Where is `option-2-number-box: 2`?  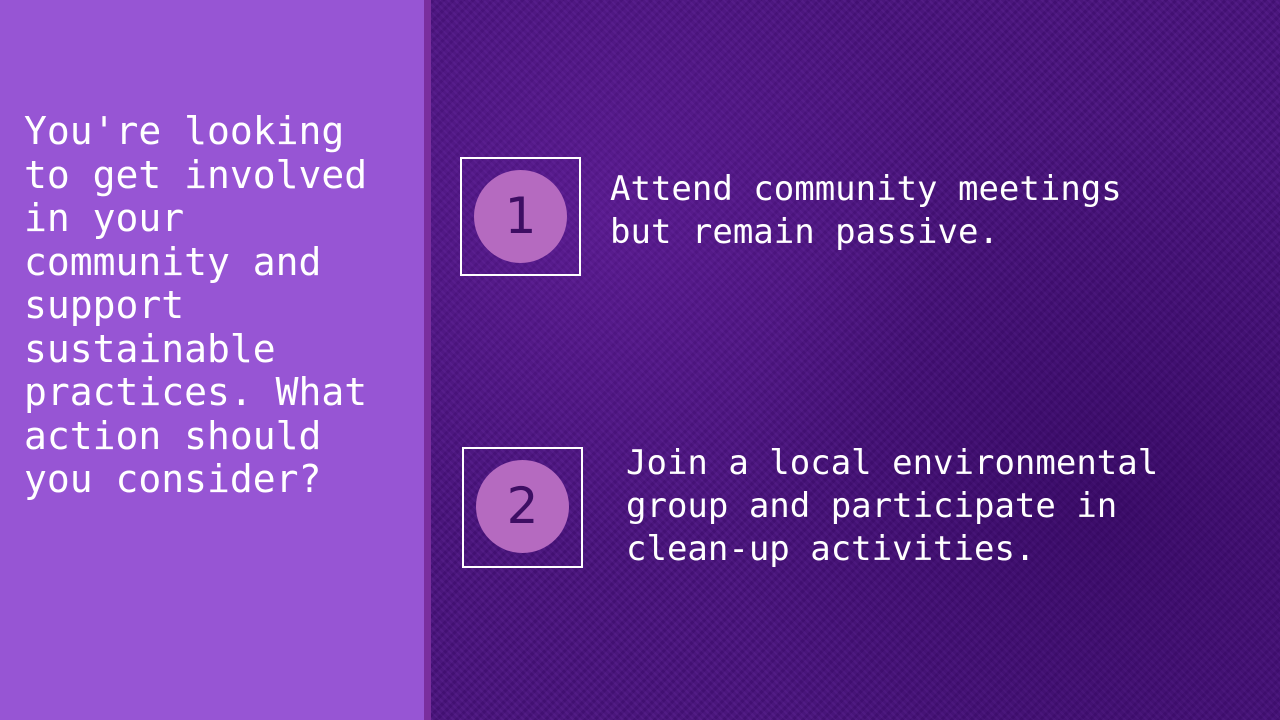
option-2-number-box: 2 is located at coordinates (522, 507).